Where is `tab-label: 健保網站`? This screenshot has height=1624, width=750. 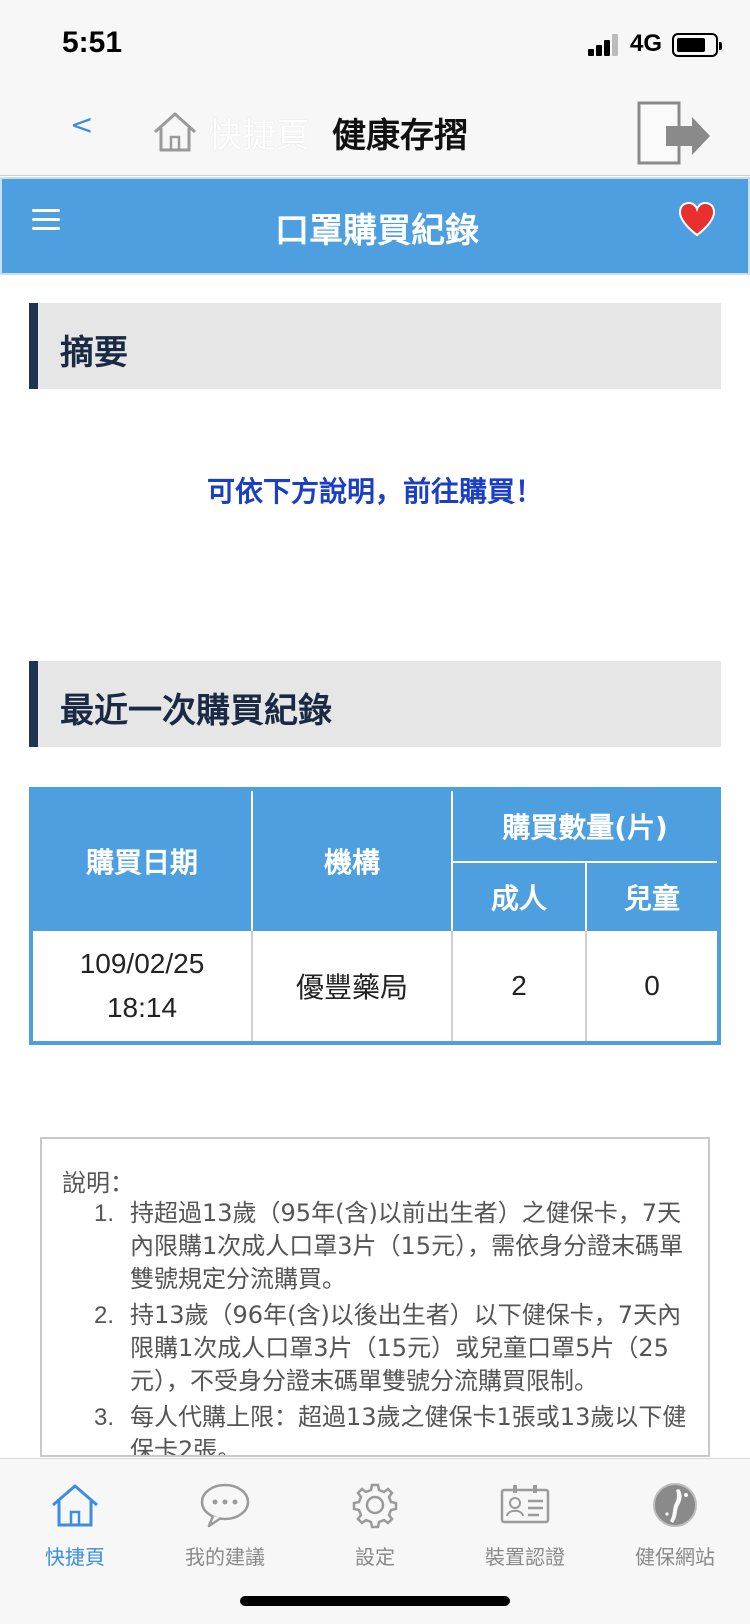
tab-label: 健保網站 is located at coordinates (675, 1557).